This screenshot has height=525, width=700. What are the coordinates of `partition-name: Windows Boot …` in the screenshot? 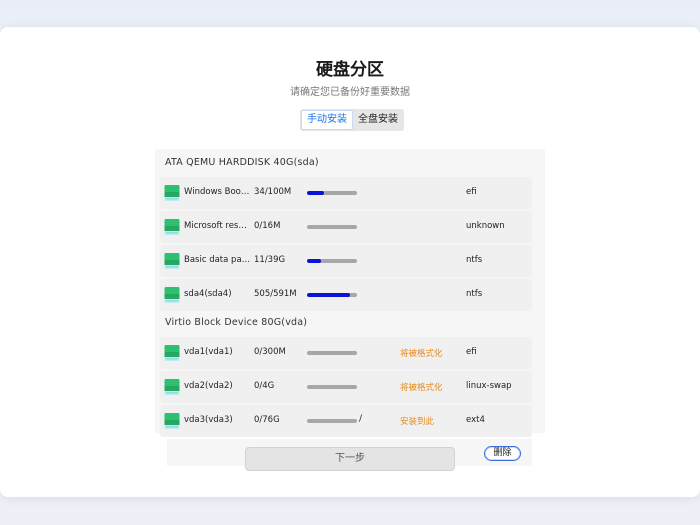 It's located at (218, 192).